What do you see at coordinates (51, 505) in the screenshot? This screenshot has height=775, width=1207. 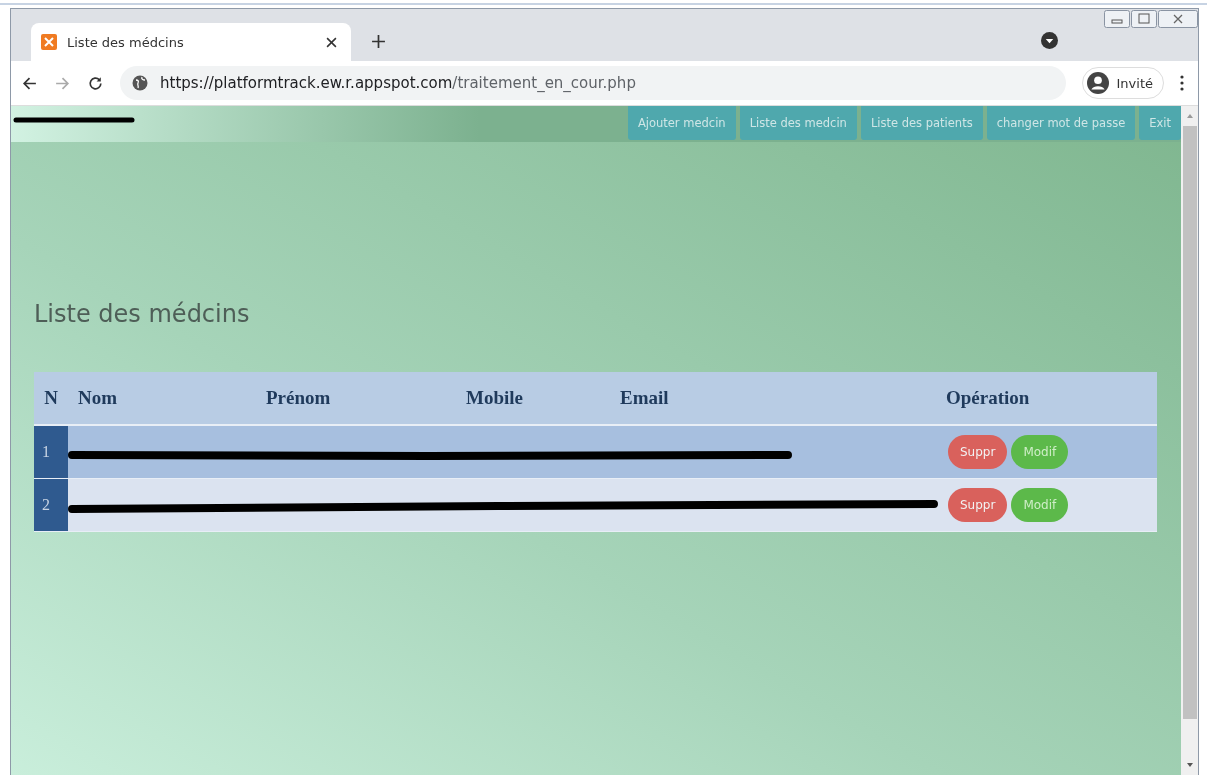 I see `row-number: 2` at bounding box center [51, 505].